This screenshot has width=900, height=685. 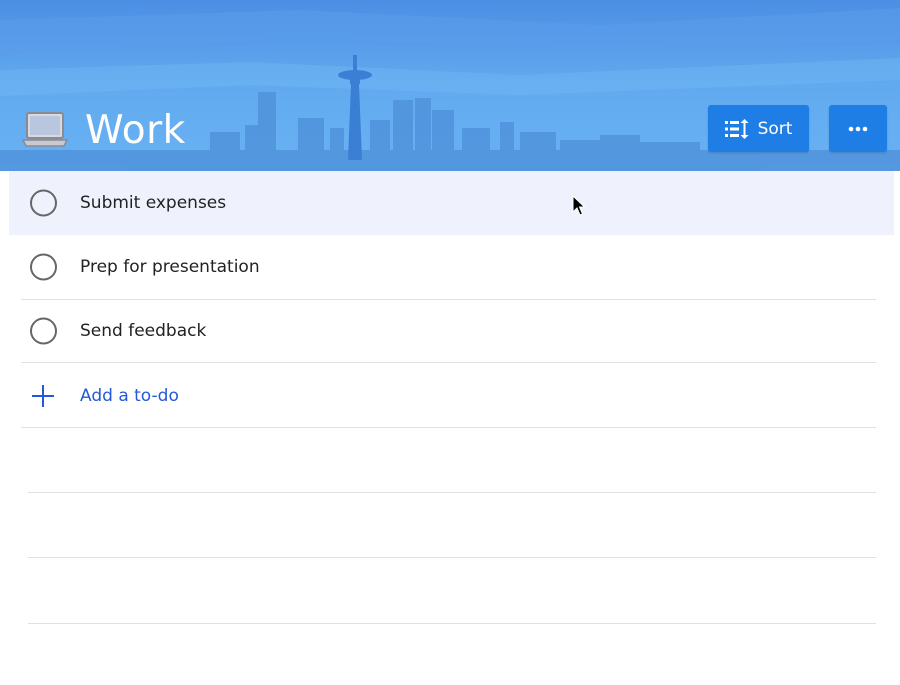 I want to click on plus-icon, so click(x=43, y=396).